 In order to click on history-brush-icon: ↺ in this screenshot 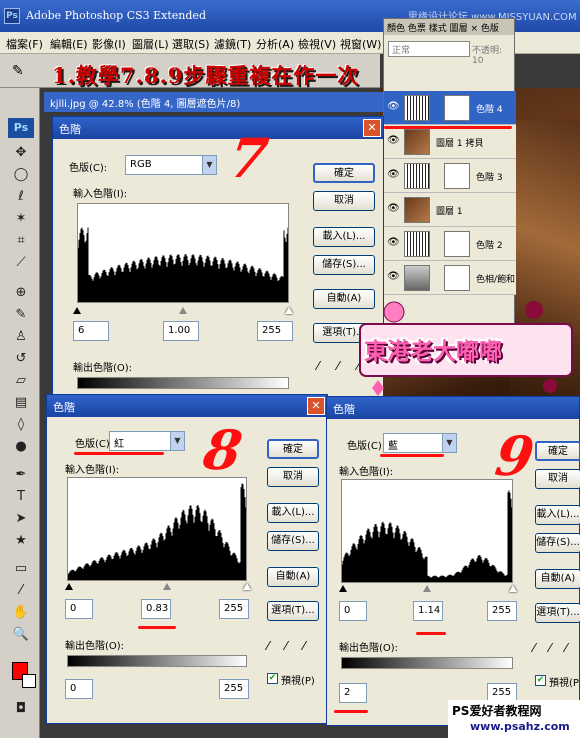, I will do `click(21, 359)`.